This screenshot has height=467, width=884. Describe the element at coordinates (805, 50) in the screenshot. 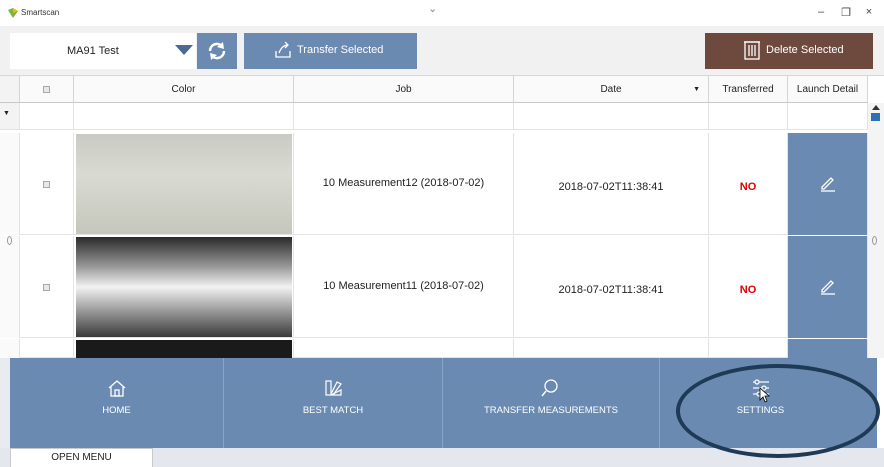

I see `delete-selected-label: Delete Selected` at that location.